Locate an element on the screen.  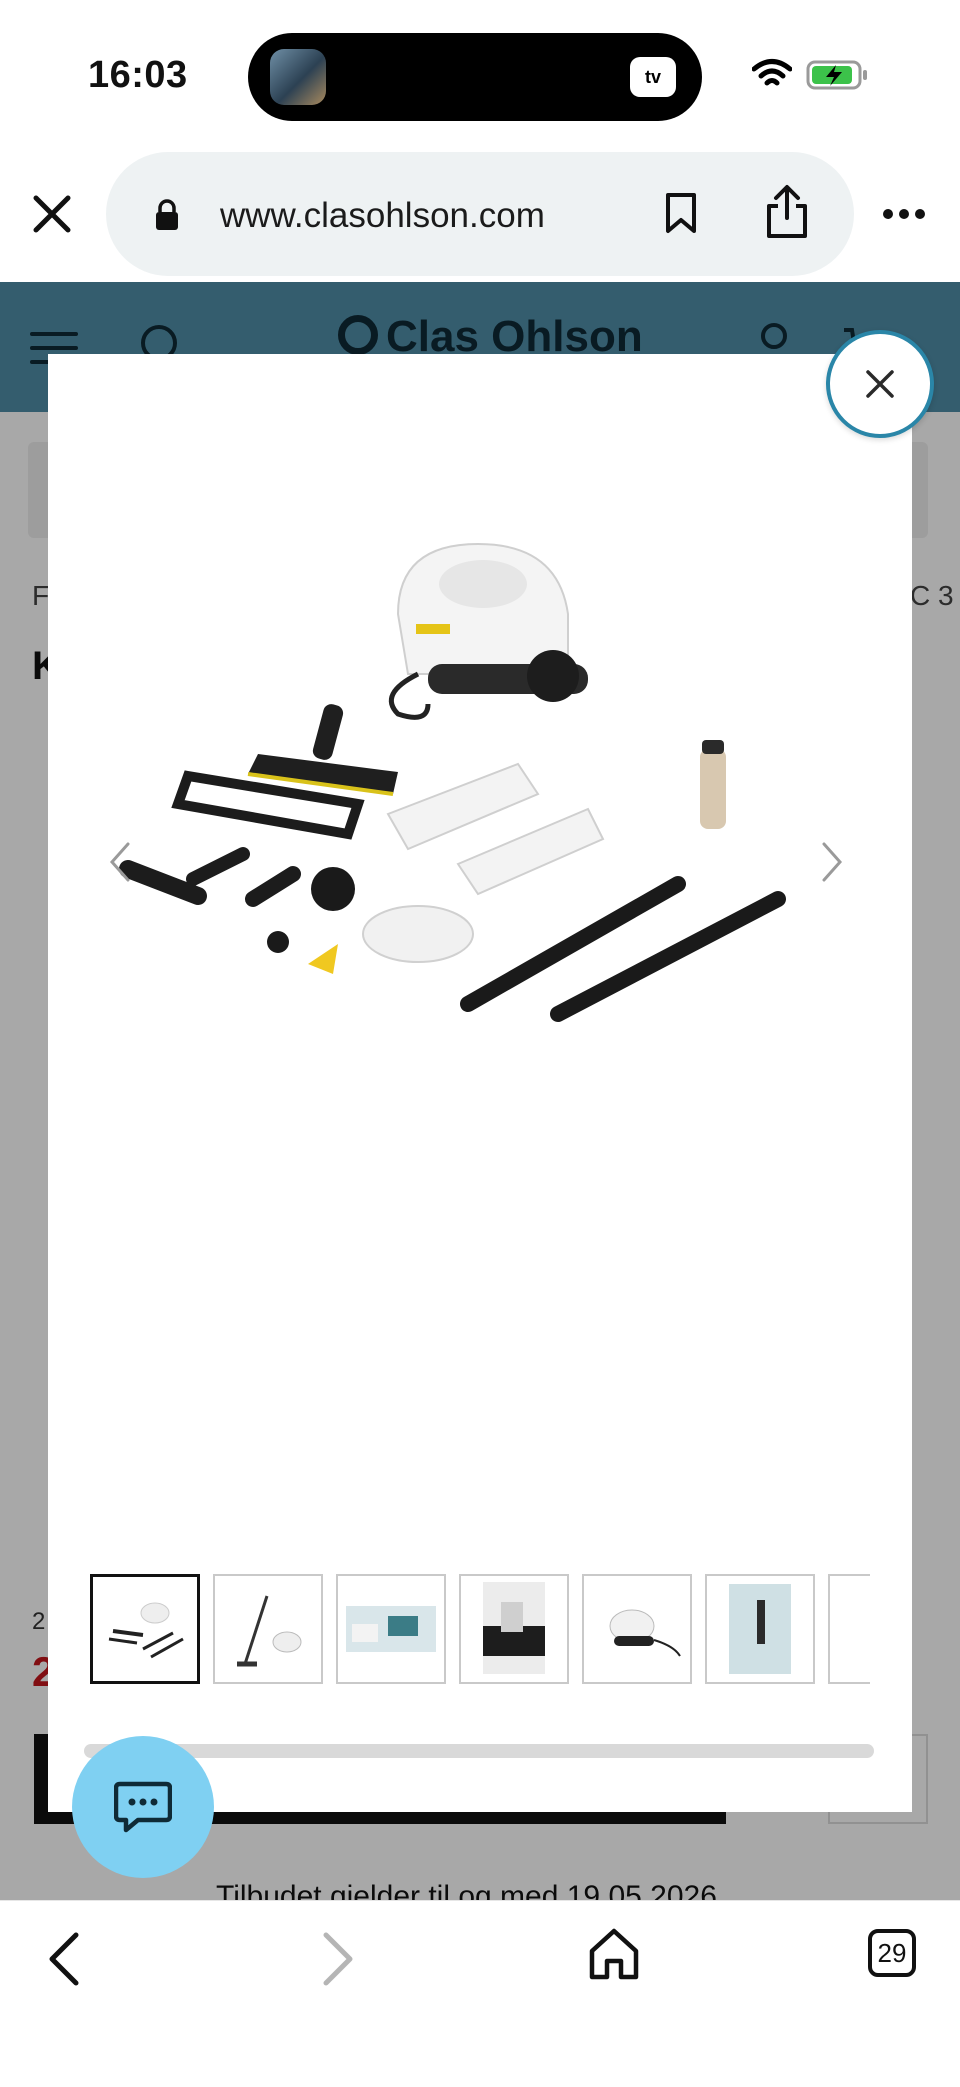
home-icon is located at coordinates (614, 1954).